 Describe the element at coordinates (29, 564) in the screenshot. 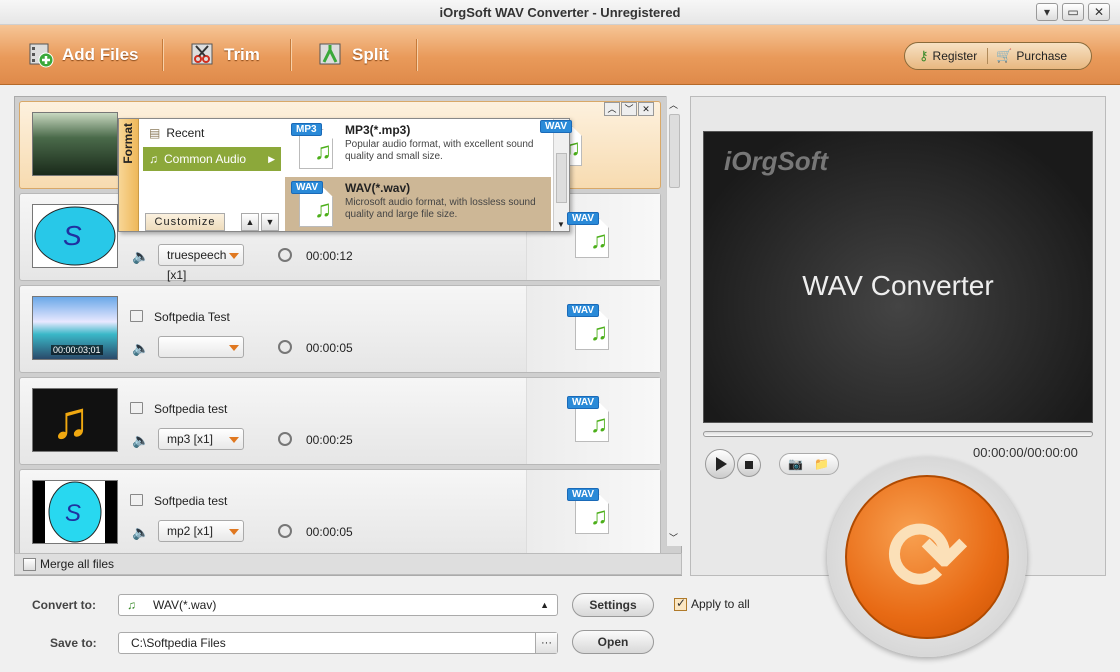

I see `merge-checkbox` at that location.